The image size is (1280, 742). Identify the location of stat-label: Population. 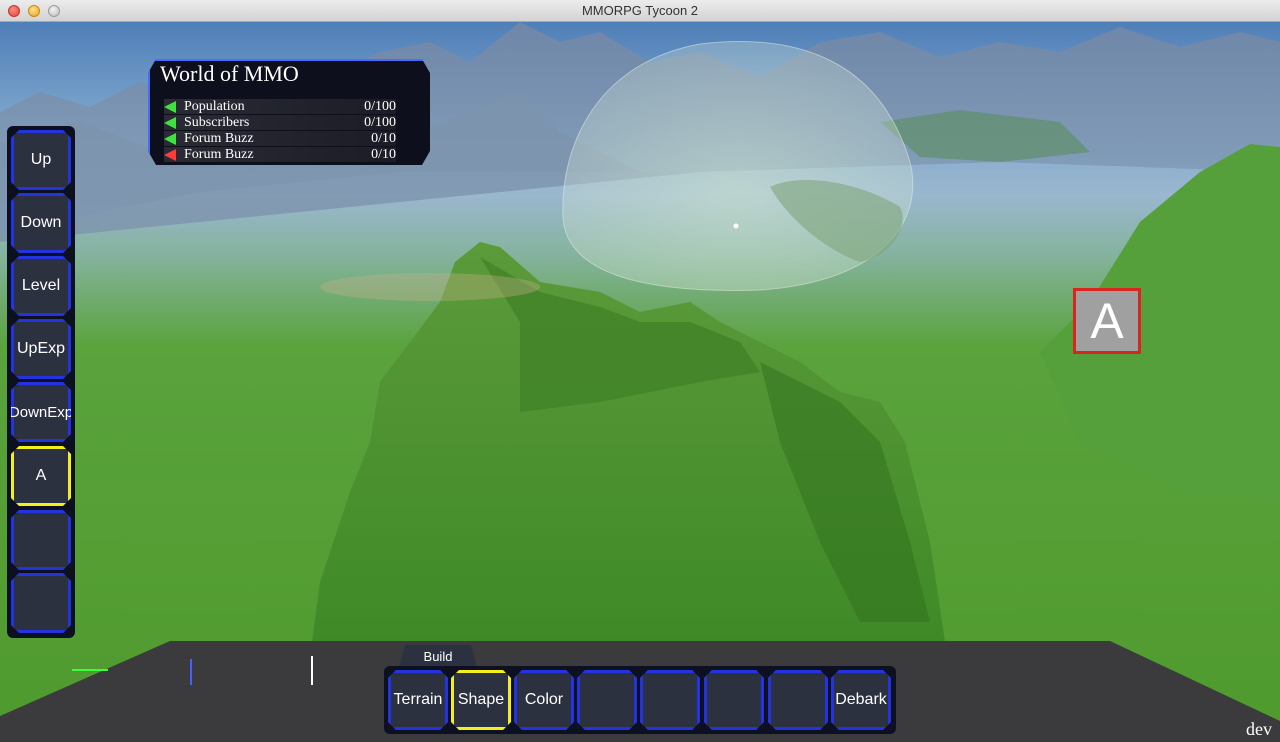
(214, 106).